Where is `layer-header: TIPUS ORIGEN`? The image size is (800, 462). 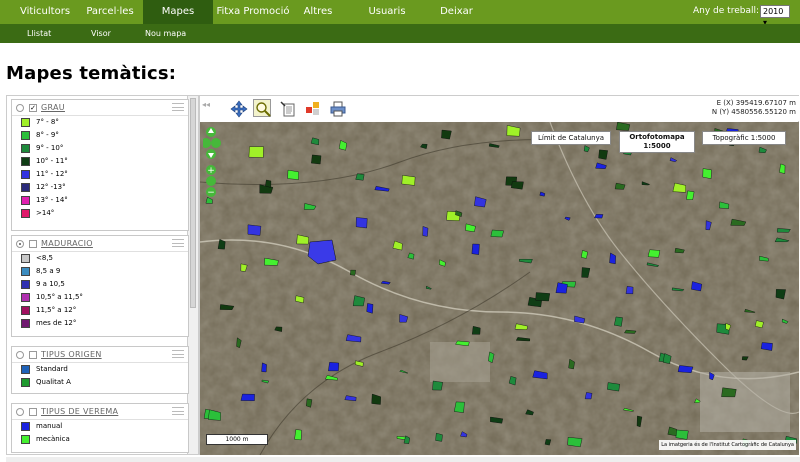 layer-header: TIPUS ORIGEN is located at coordinates (100, 355).